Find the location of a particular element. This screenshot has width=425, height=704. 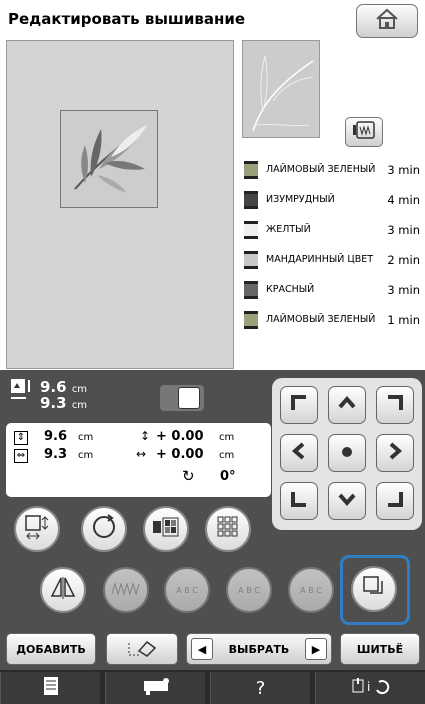

move-left-button is located at coordinates (299, 453).